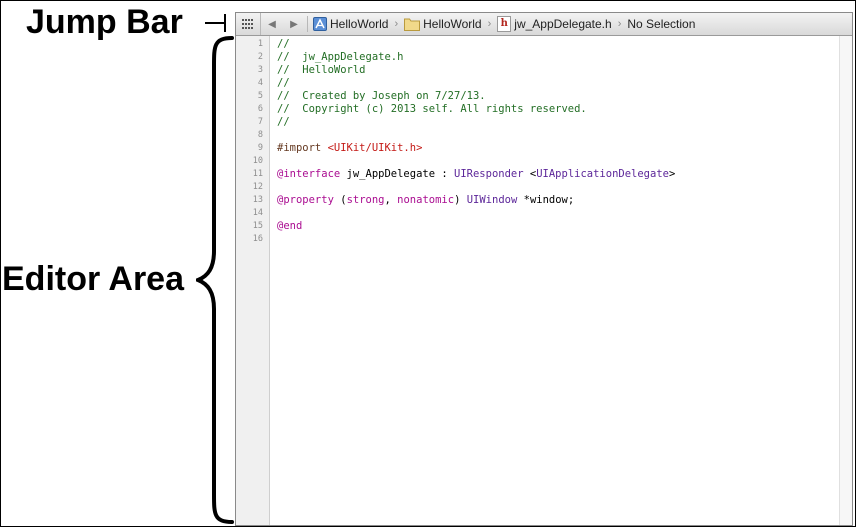  What do you see at coordinates (260, 83) in the screenshot?
I see `line-number: 4` at bounding box center [260, 83].